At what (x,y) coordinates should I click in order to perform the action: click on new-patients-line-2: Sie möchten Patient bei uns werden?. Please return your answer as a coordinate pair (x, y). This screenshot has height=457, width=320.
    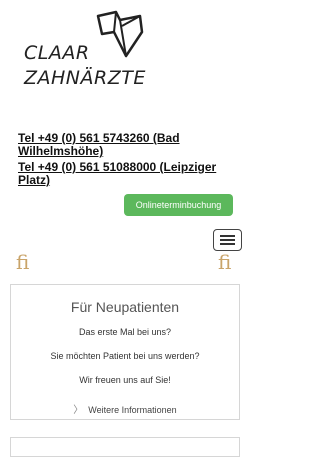
    Looking at the image, I should click on (125, 356).